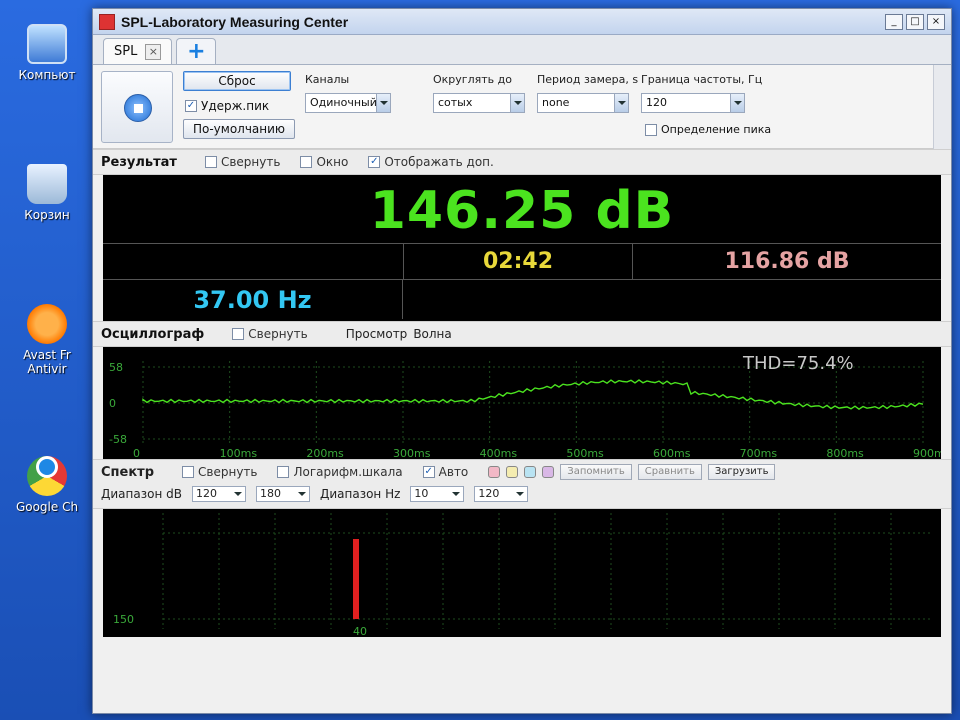 The image size is (960, 720). Describe the element at coordinates (348, 472) in the screenshot. I see `log-scale-label: Логарифм.шкала` at that location.